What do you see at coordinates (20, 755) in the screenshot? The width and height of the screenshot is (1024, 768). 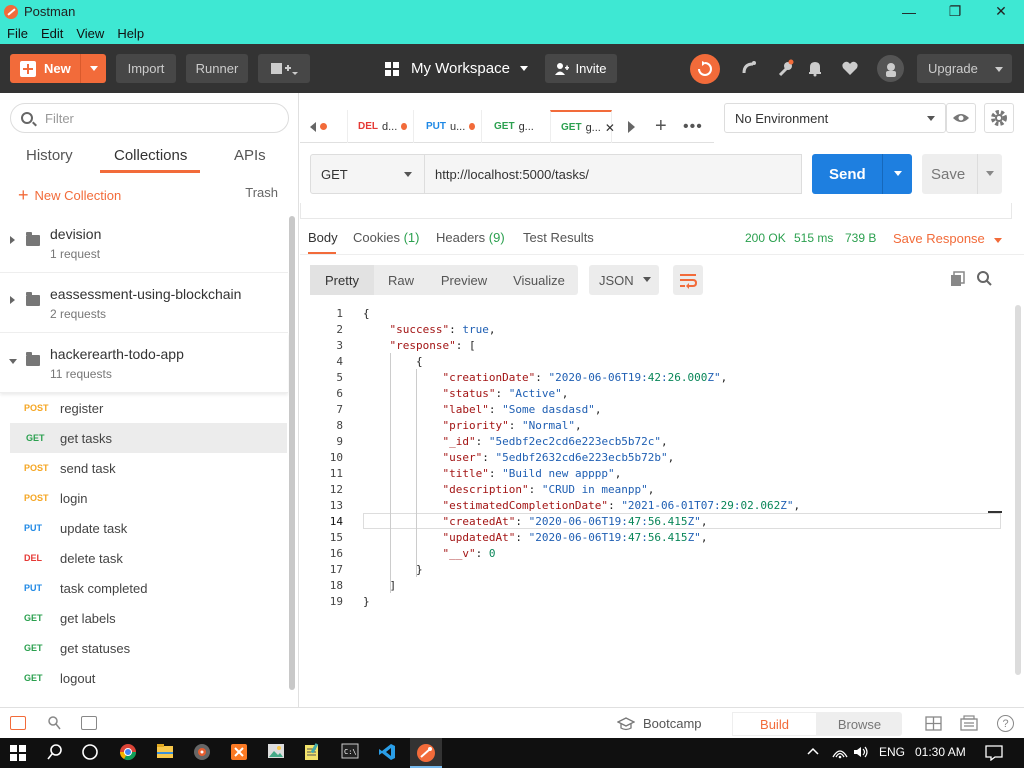 I see `windows-start-icon` at bounding box center [20, 755].